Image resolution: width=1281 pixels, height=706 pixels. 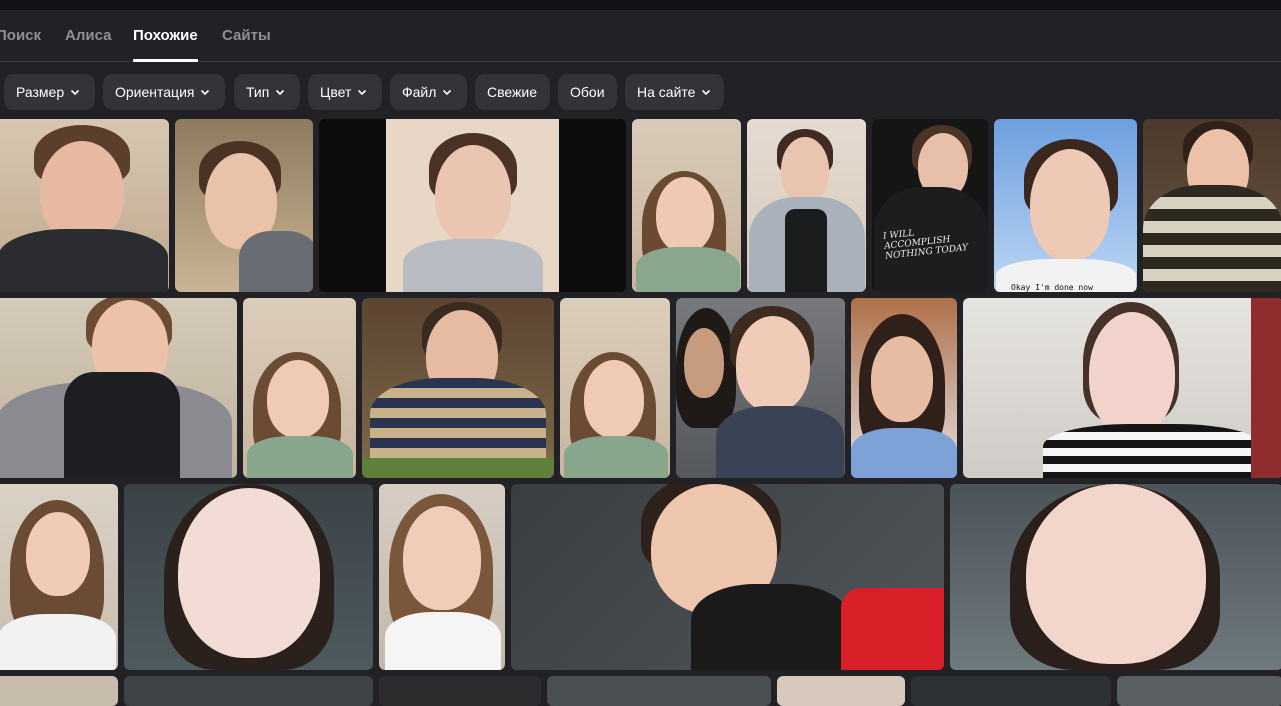 What do you see at coordinates (930, 205) in the screenshot?
I see `image-thumbnail: I WILL ACCOMPLISH NOTHING TODAY` at bounding box center [930, 205].